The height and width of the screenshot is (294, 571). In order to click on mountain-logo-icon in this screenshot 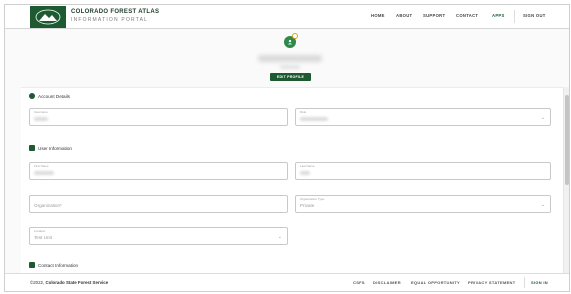, I will do `click(48, 17)`.